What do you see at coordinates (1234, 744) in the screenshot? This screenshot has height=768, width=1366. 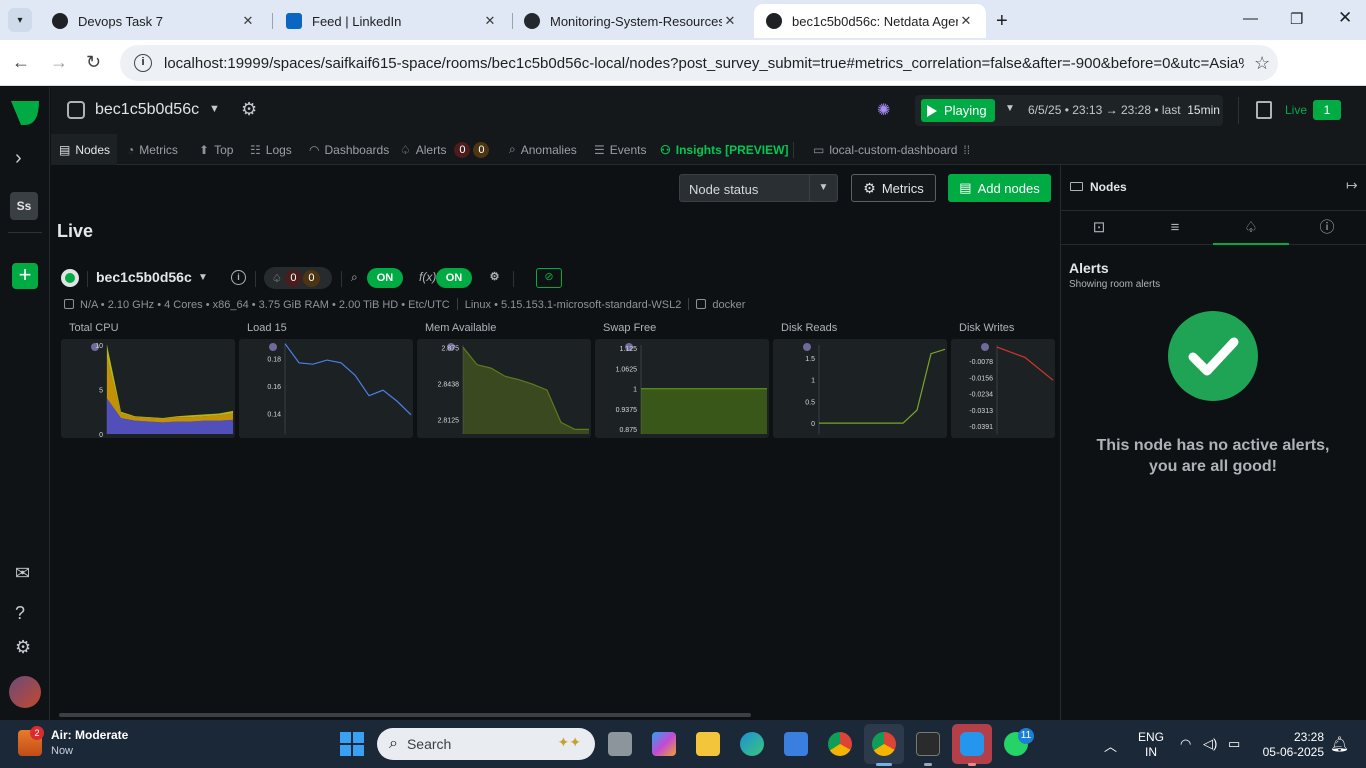 I see `battery-icon: ▭` at bounding box center [1234, 744].